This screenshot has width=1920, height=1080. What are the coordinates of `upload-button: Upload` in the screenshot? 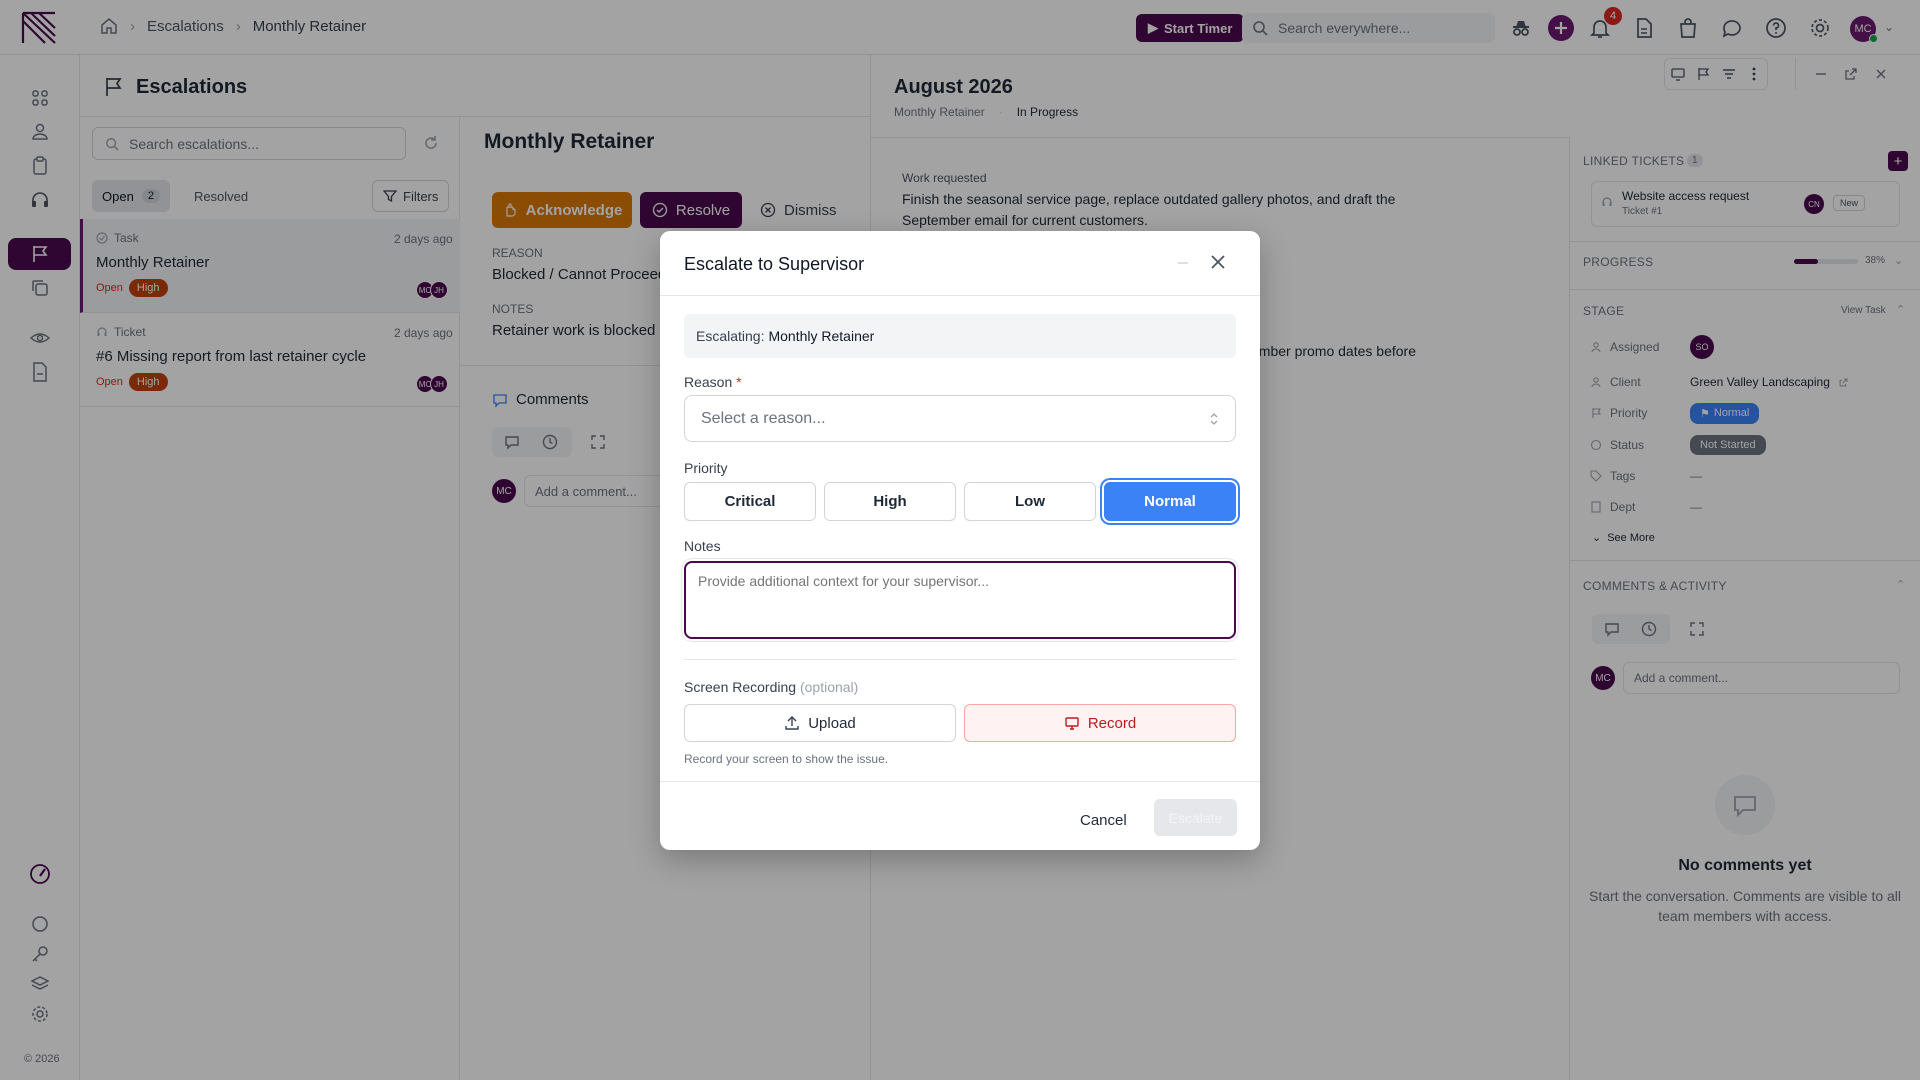 It's located at (820, 723).